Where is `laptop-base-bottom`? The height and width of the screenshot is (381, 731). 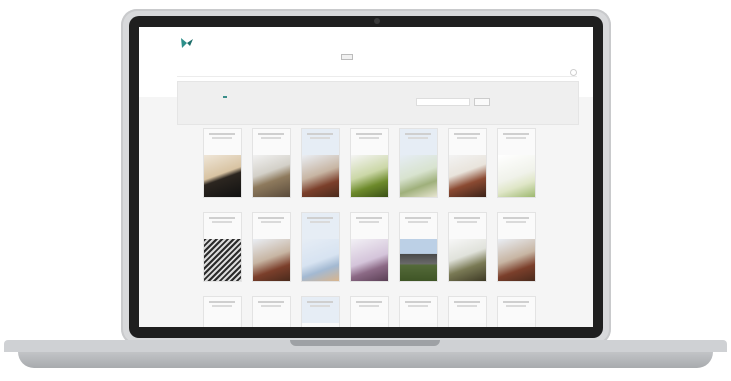 laptop-base-bottom is located at coordinates (365, 360).